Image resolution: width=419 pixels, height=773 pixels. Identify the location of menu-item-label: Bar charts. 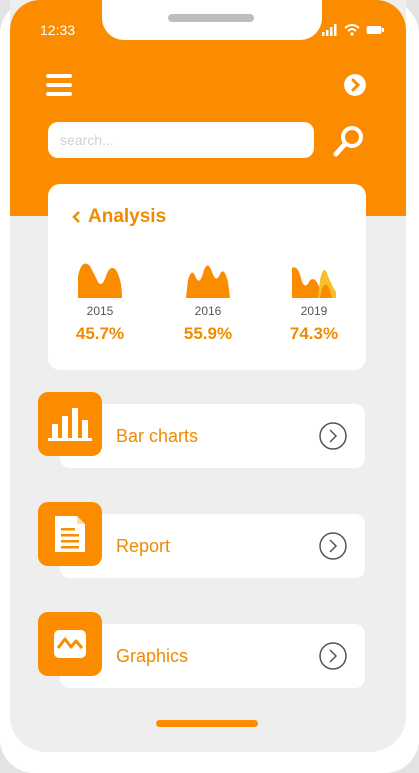
(157, 436).